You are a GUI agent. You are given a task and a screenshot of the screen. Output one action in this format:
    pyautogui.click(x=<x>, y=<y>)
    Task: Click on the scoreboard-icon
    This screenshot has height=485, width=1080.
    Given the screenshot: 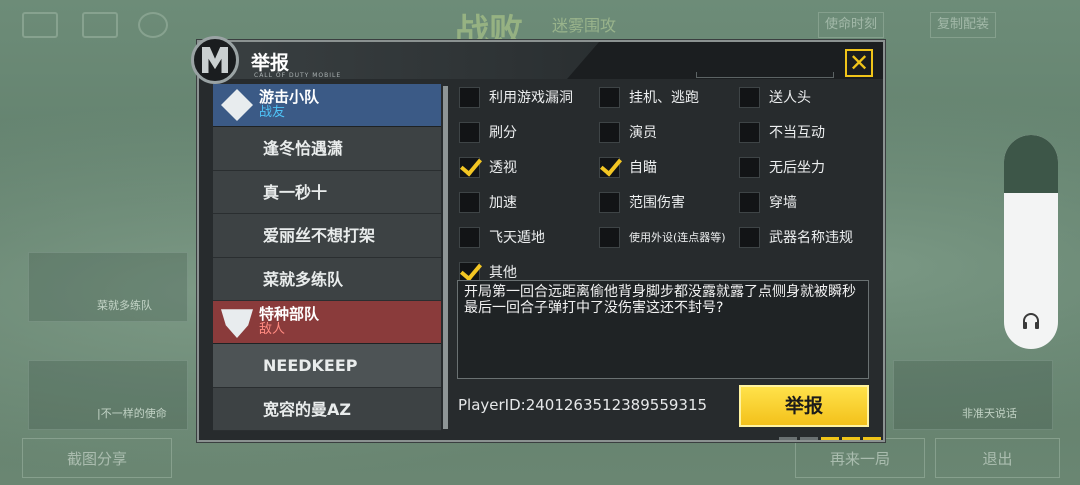 What is the action you would take?
    pyautogui.click(x=100, y=25)
    